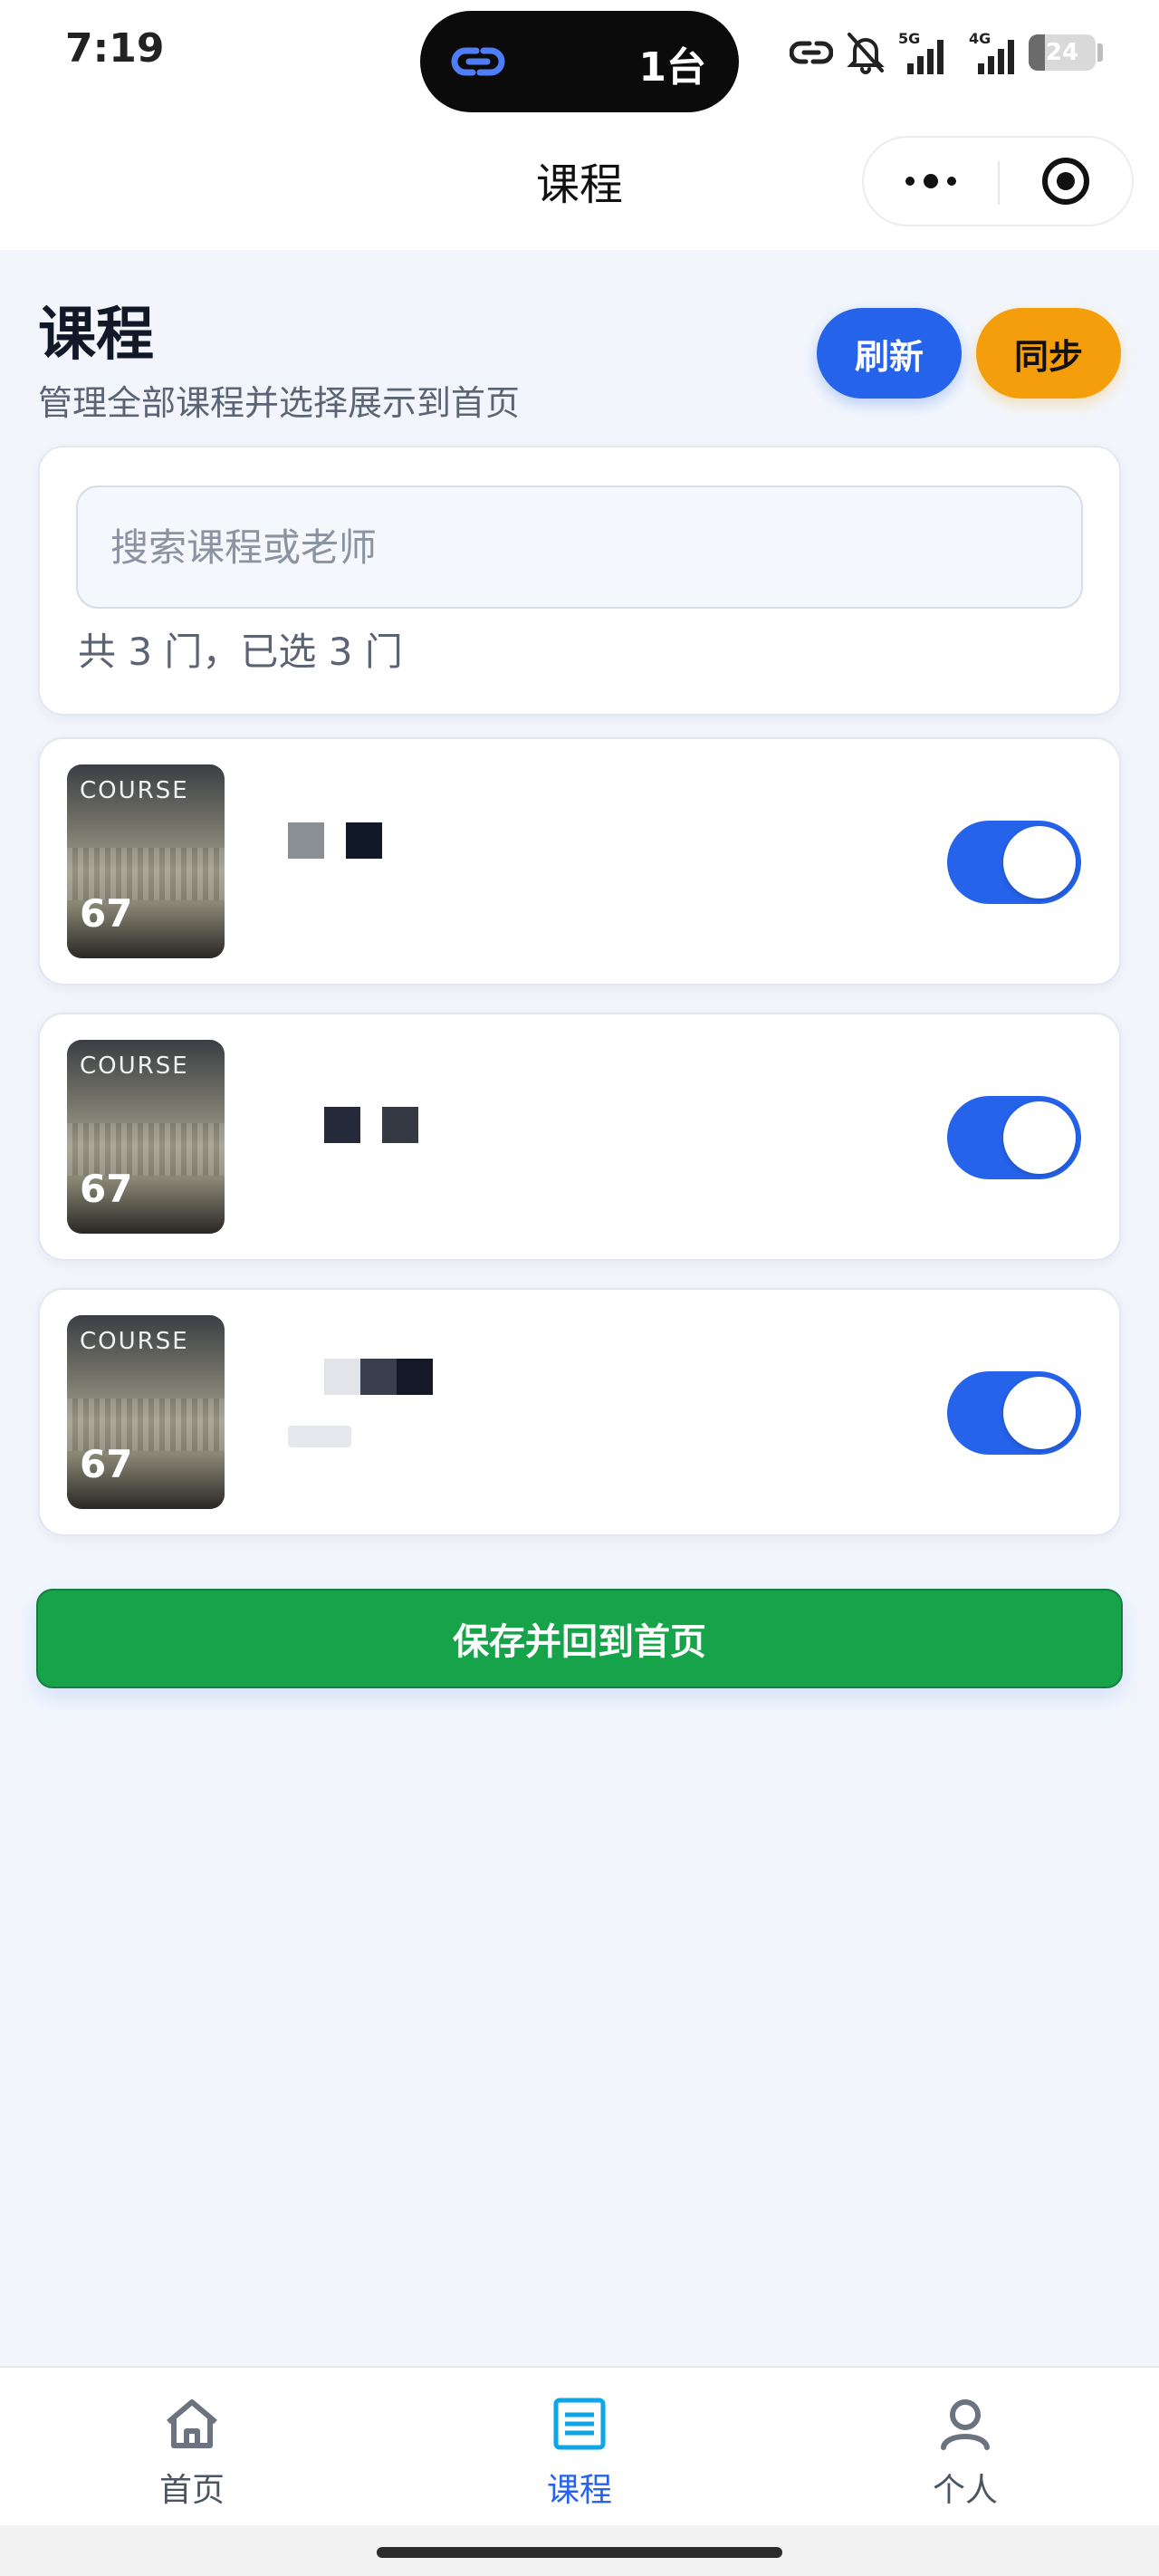 Image resolution: width=1159 pixels, height=2576 pixels. I want to click on search-card: 共 3 门，已选 3 门, so click(579, 581).